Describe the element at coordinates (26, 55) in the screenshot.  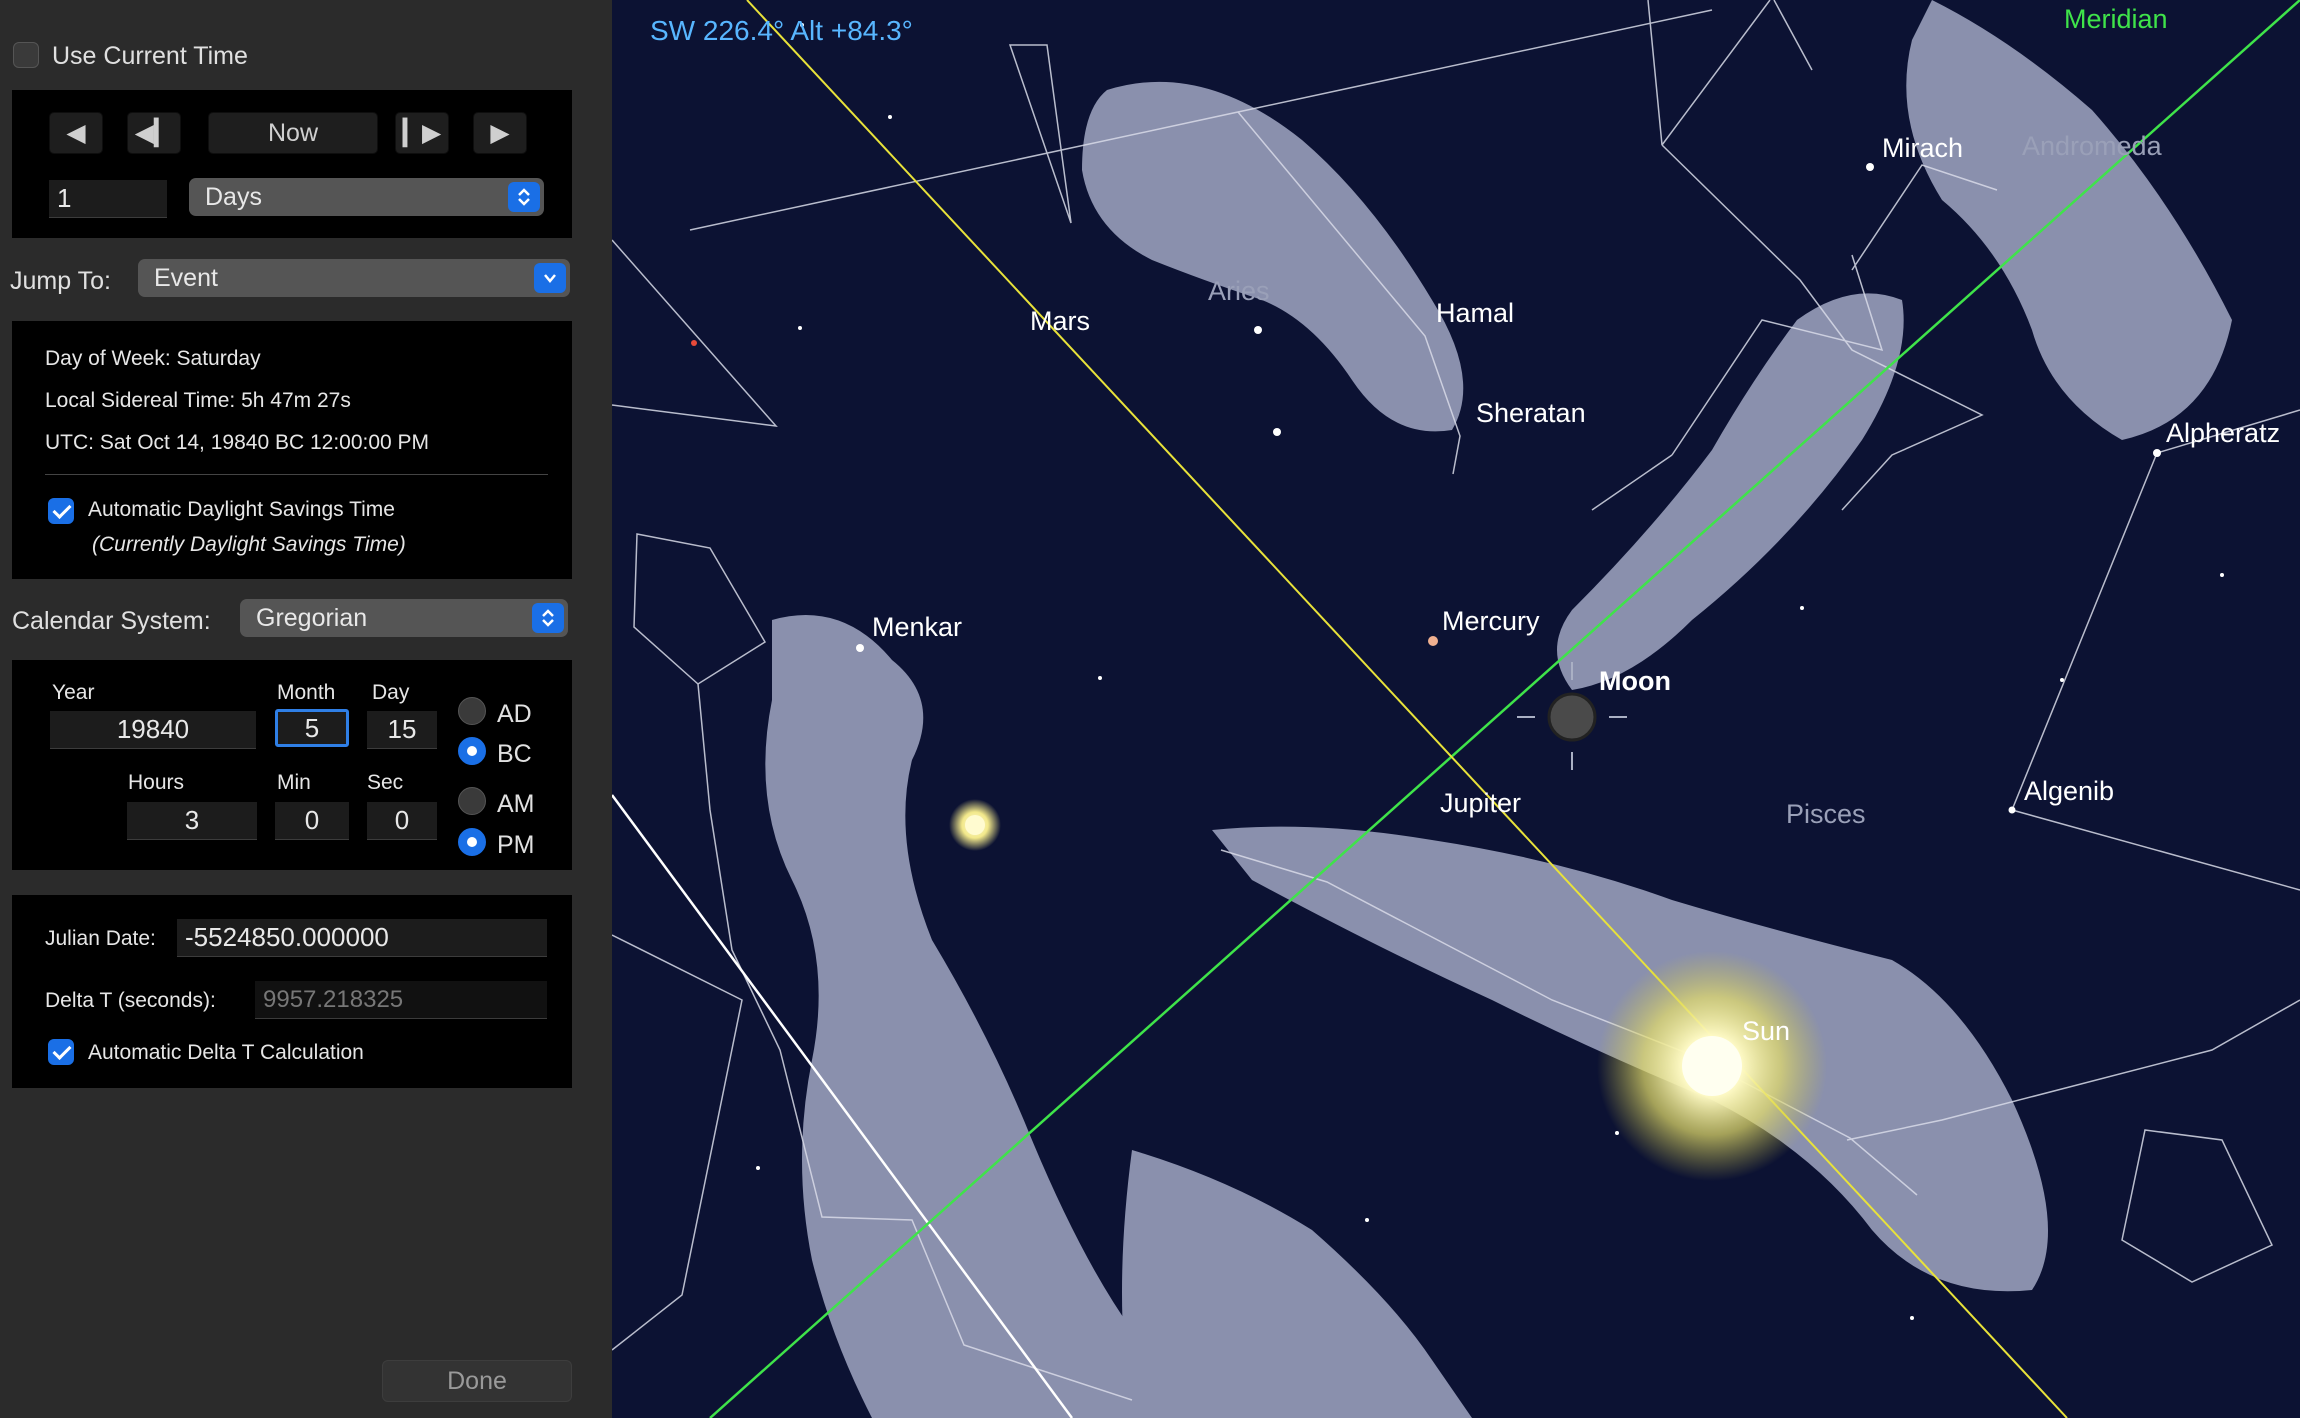
I see `use-current-time-checkbox` at that location.